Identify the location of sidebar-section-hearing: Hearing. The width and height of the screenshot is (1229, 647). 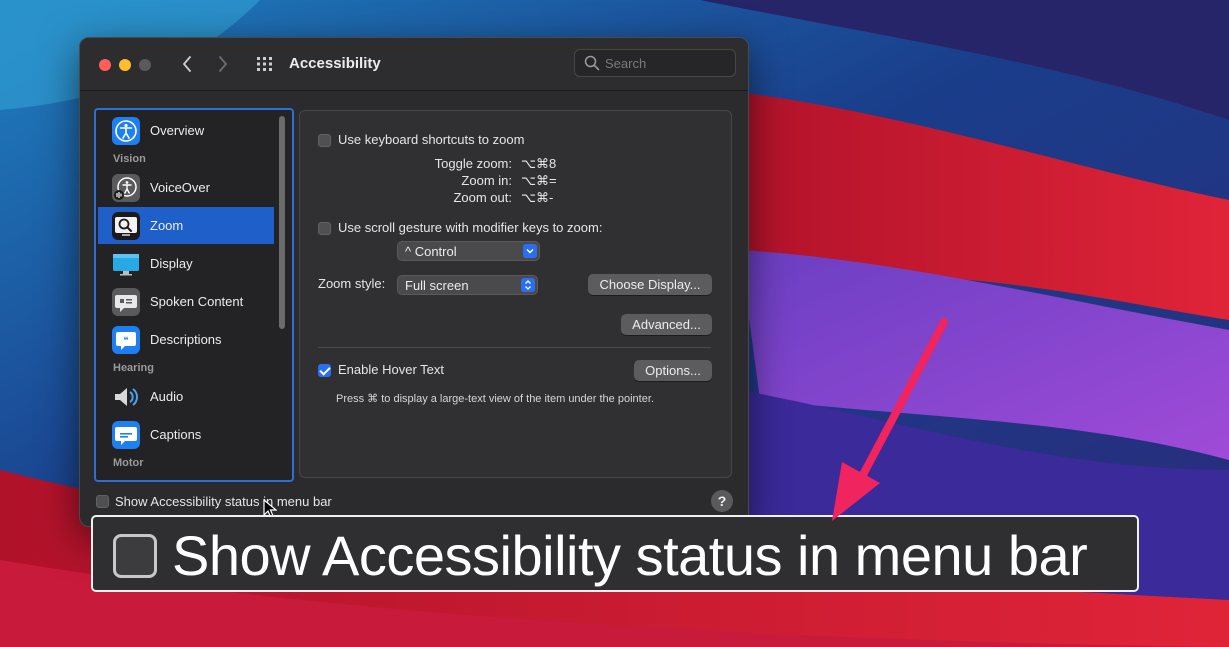
(133, 368).